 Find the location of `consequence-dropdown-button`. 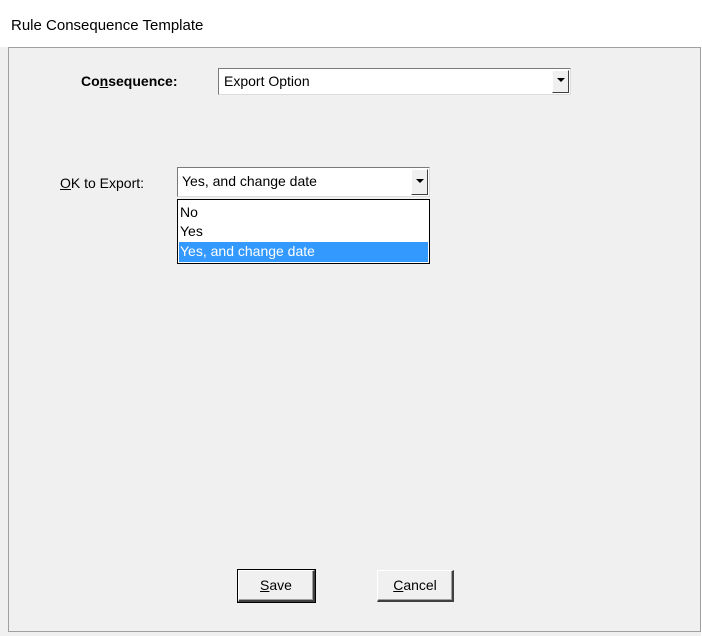

consequence-dropdown-button is located at coordinates (560, 81).